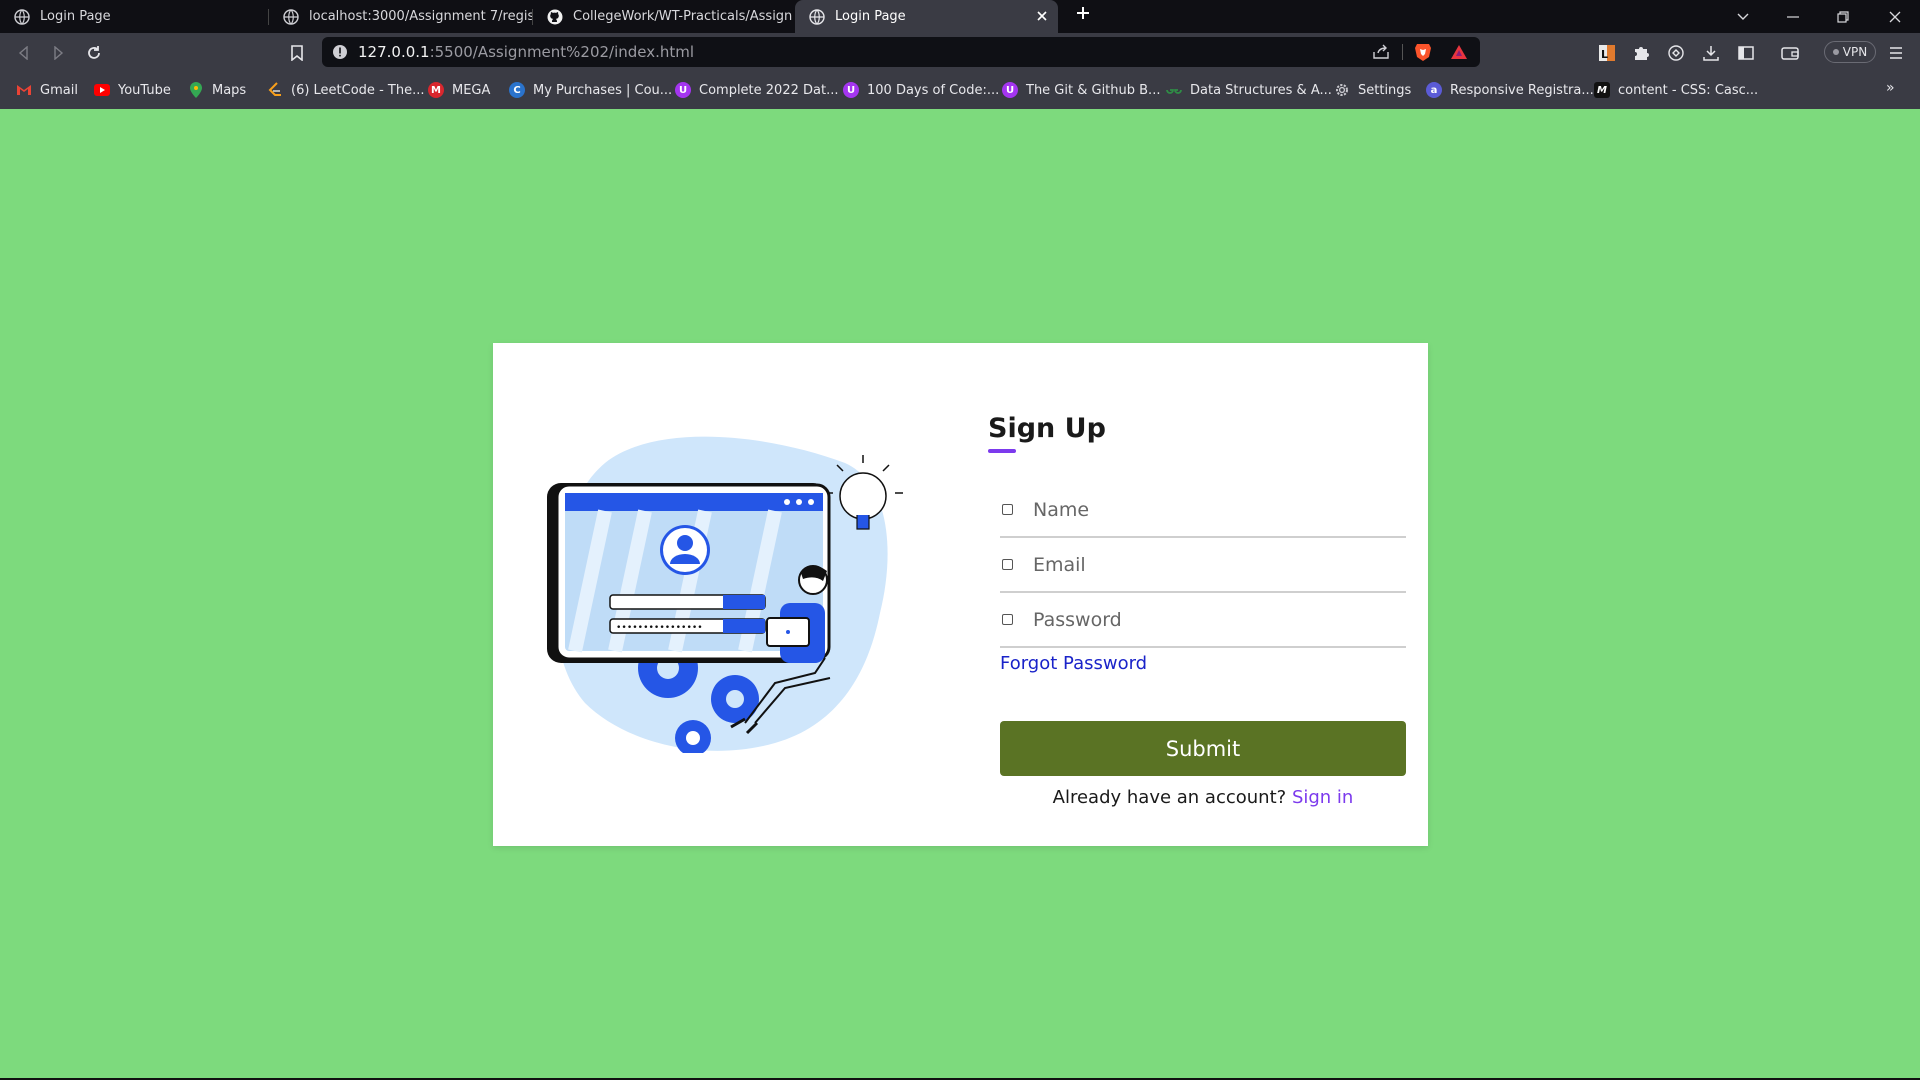  What do you see at coordinates (102, 90) in the screenshot?
I see `youtube-icon` at bounding box center [102, 90].